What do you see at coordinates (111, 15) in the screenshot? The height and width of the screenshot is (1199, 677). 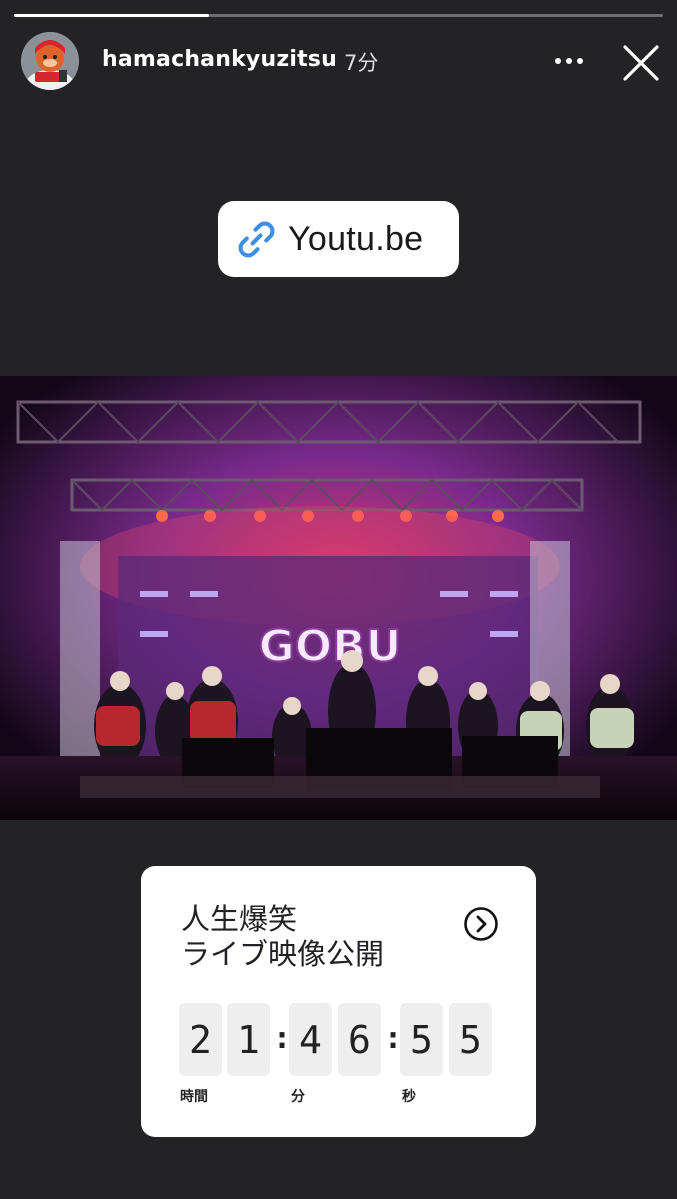 I see `story-progress-fill` at bounding box center [111, 15].